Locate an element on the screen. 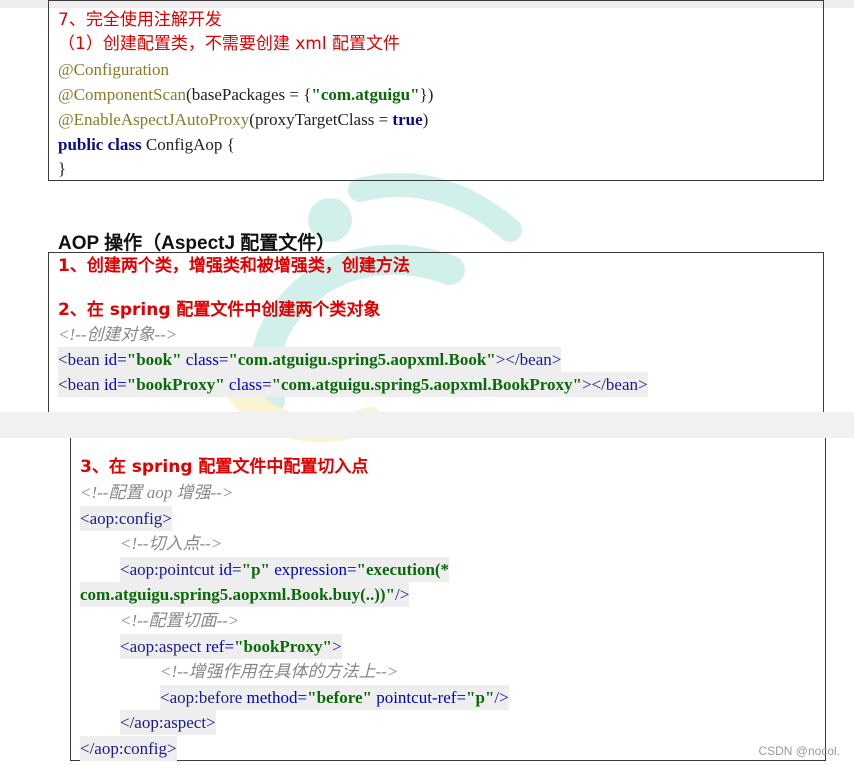 The height and width of the screenshot is (766, 854). csdn-credit: CSDN @nocol. is located at coordinates (799, 751).